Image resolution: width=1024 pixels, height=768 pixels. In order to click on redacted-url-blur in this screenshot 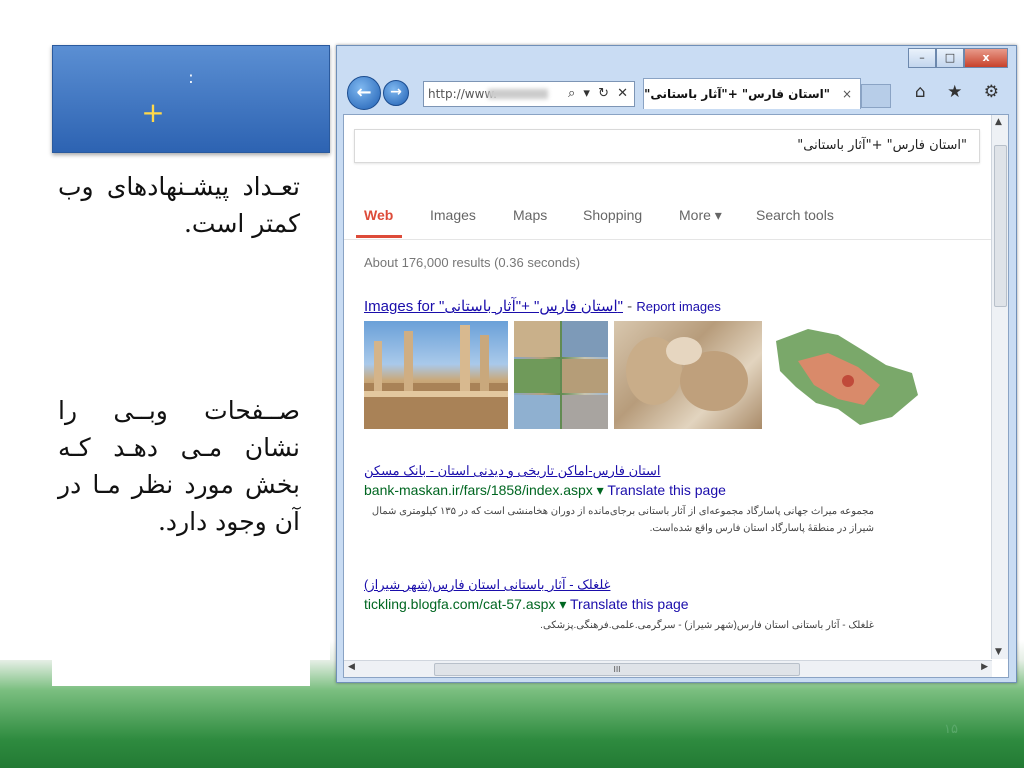, I will do `click(518, 94)`.